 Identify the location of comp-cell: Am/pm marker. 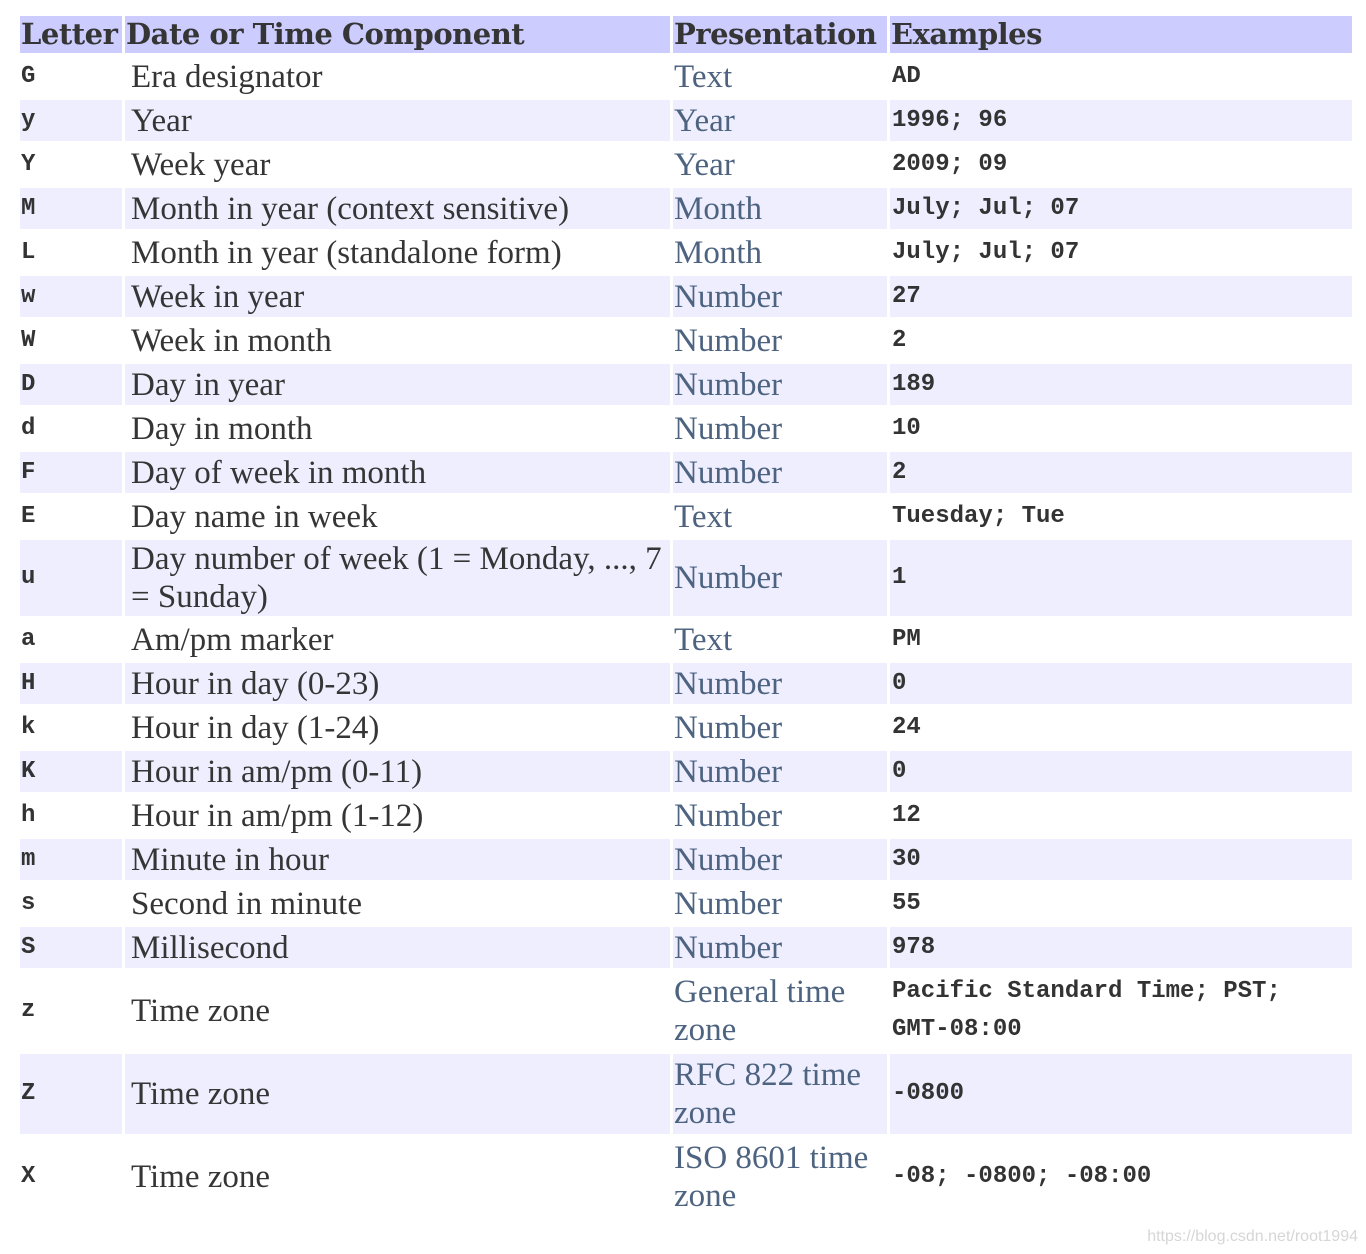
(232, 639).